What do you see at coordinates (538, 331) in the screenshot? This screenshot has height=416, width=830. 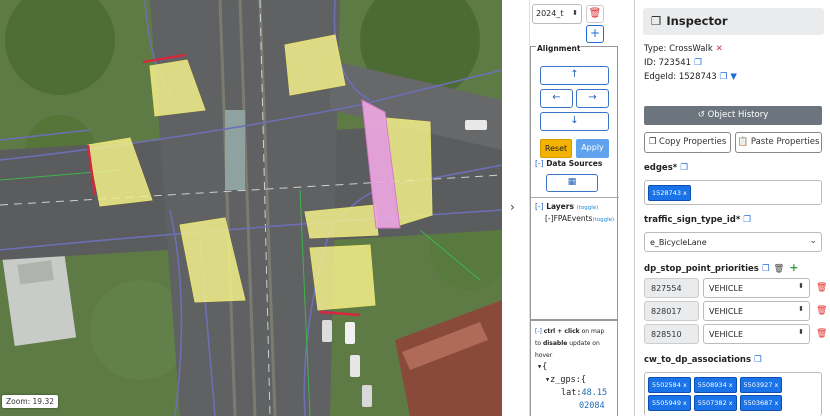 I see `hint-collapse: [-]` at bounding box center [538, 331].